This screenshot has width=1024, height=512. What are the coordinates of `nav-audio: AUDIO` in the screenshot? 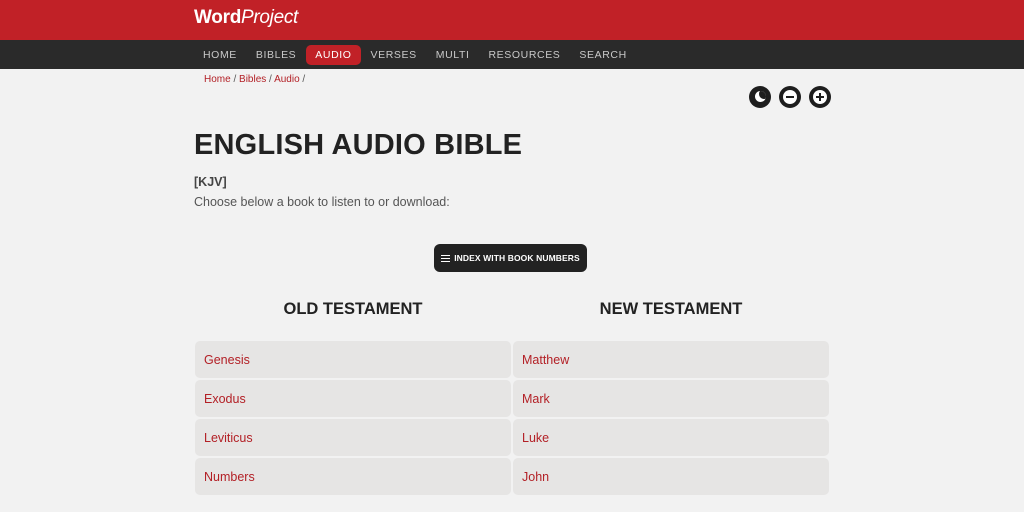 It's located at (333, 54).